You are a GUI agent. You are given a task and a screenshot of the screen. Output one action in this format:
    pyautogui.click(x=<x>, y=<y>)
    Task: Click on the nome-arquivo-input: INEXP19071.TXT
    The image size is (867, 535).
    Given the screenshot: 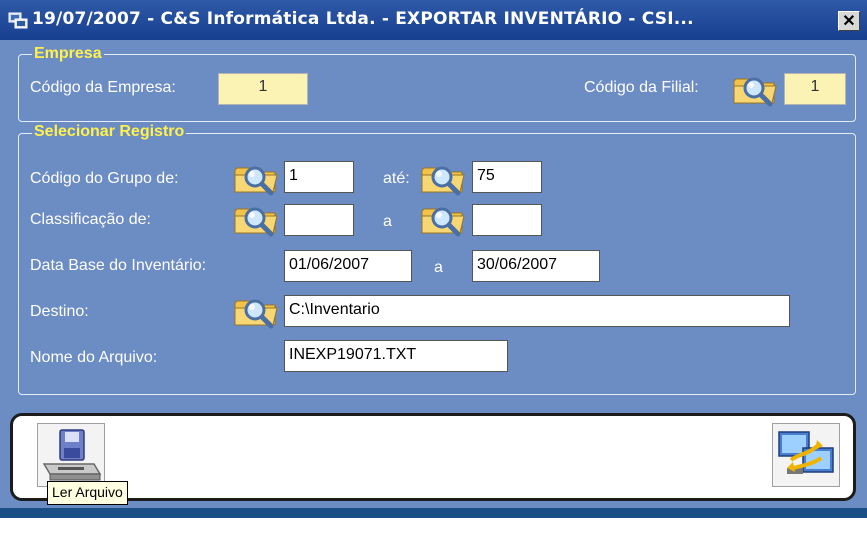 What is the action you would take?
    pyautogui.click(x=396, y=356)
    